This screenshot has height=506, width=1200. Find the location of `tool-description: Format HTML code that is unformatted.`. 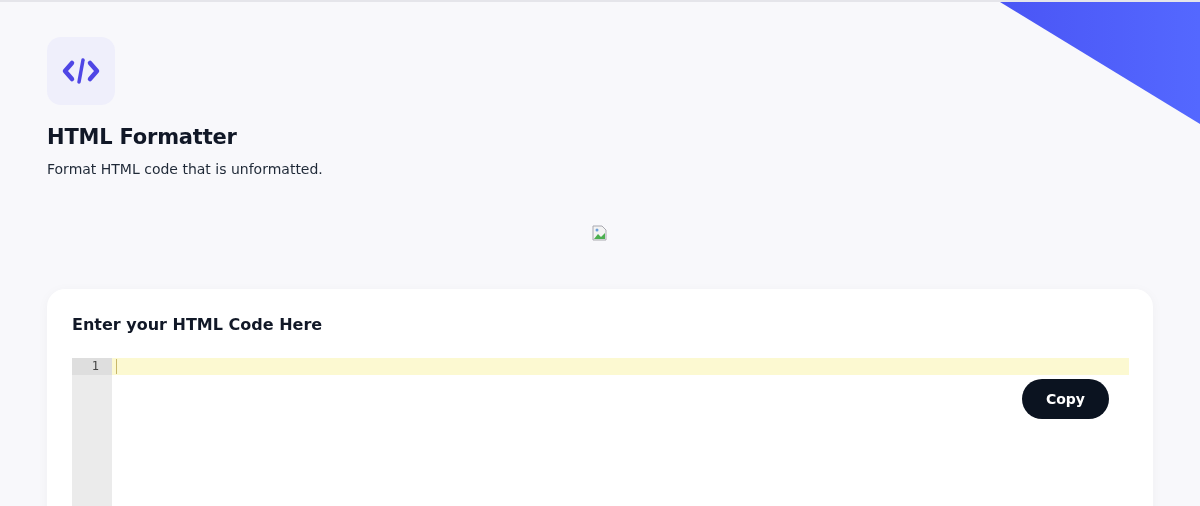

tool-description: Format HTML code that is unformatted. is located at coordinates (185, 169).